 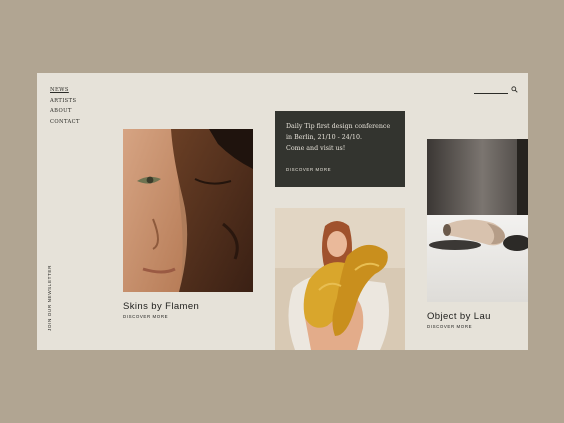 I want to click on search-icon, so click(x=514, y=89).